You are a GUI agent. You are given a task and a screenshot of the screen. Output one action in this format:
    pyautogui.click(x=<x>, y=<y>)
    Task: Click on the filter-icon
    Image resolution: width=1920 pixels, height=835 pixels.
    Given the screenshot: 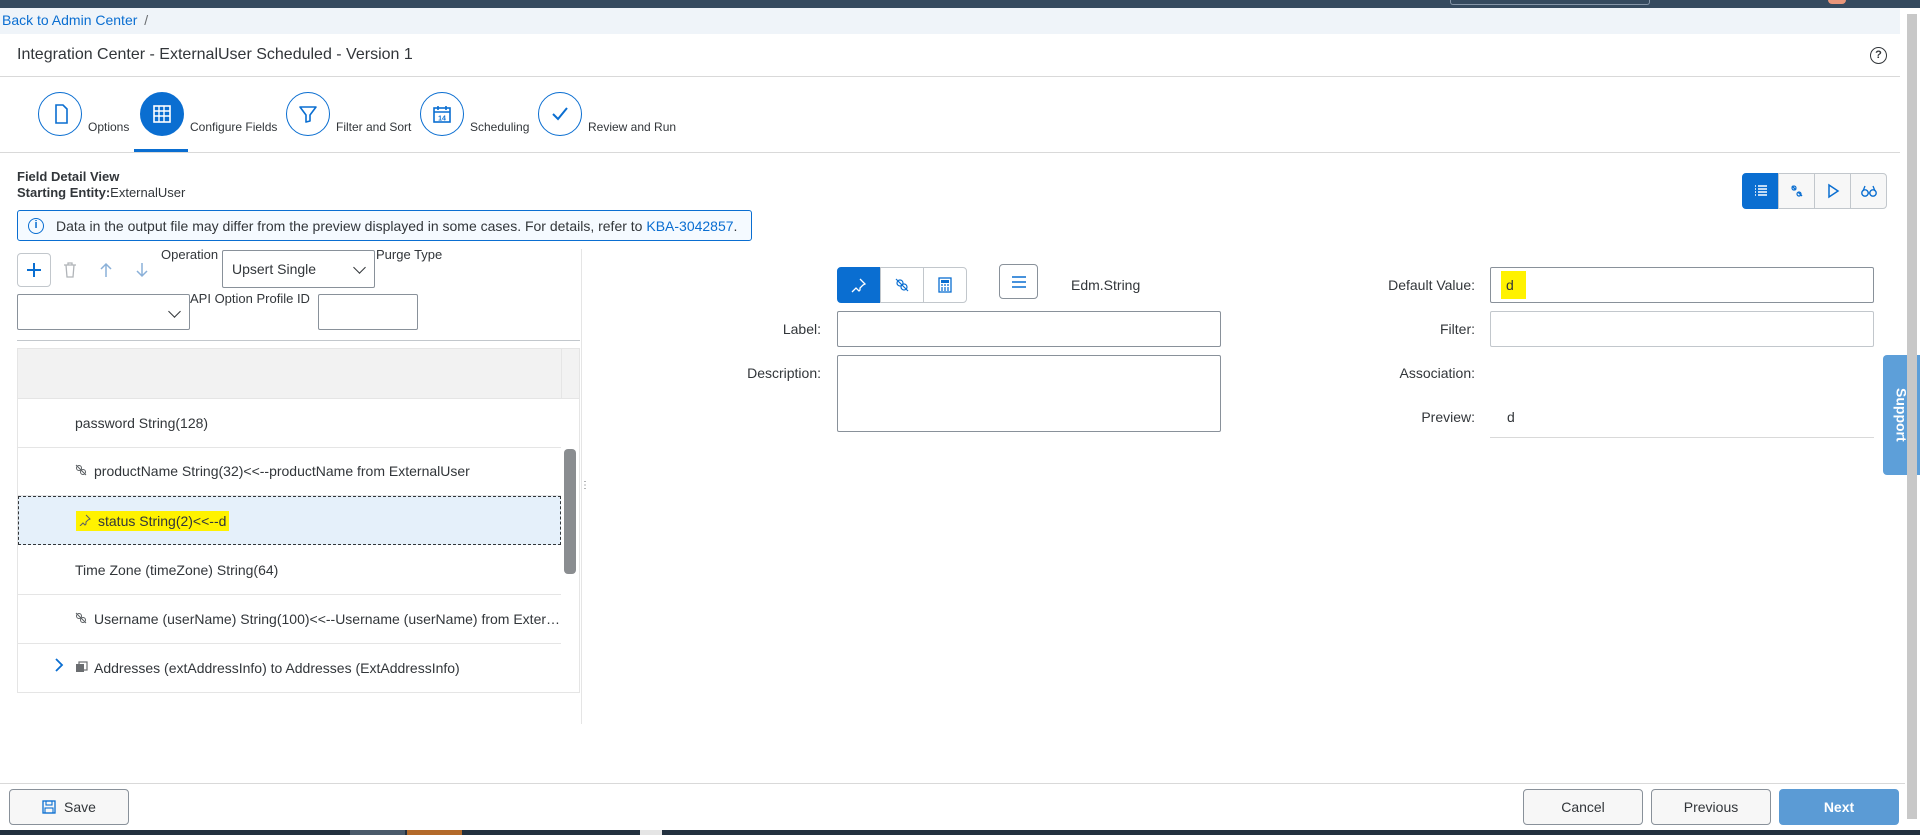 What is the action you would take?
    pyautogui.click(x=308, y=114)
    